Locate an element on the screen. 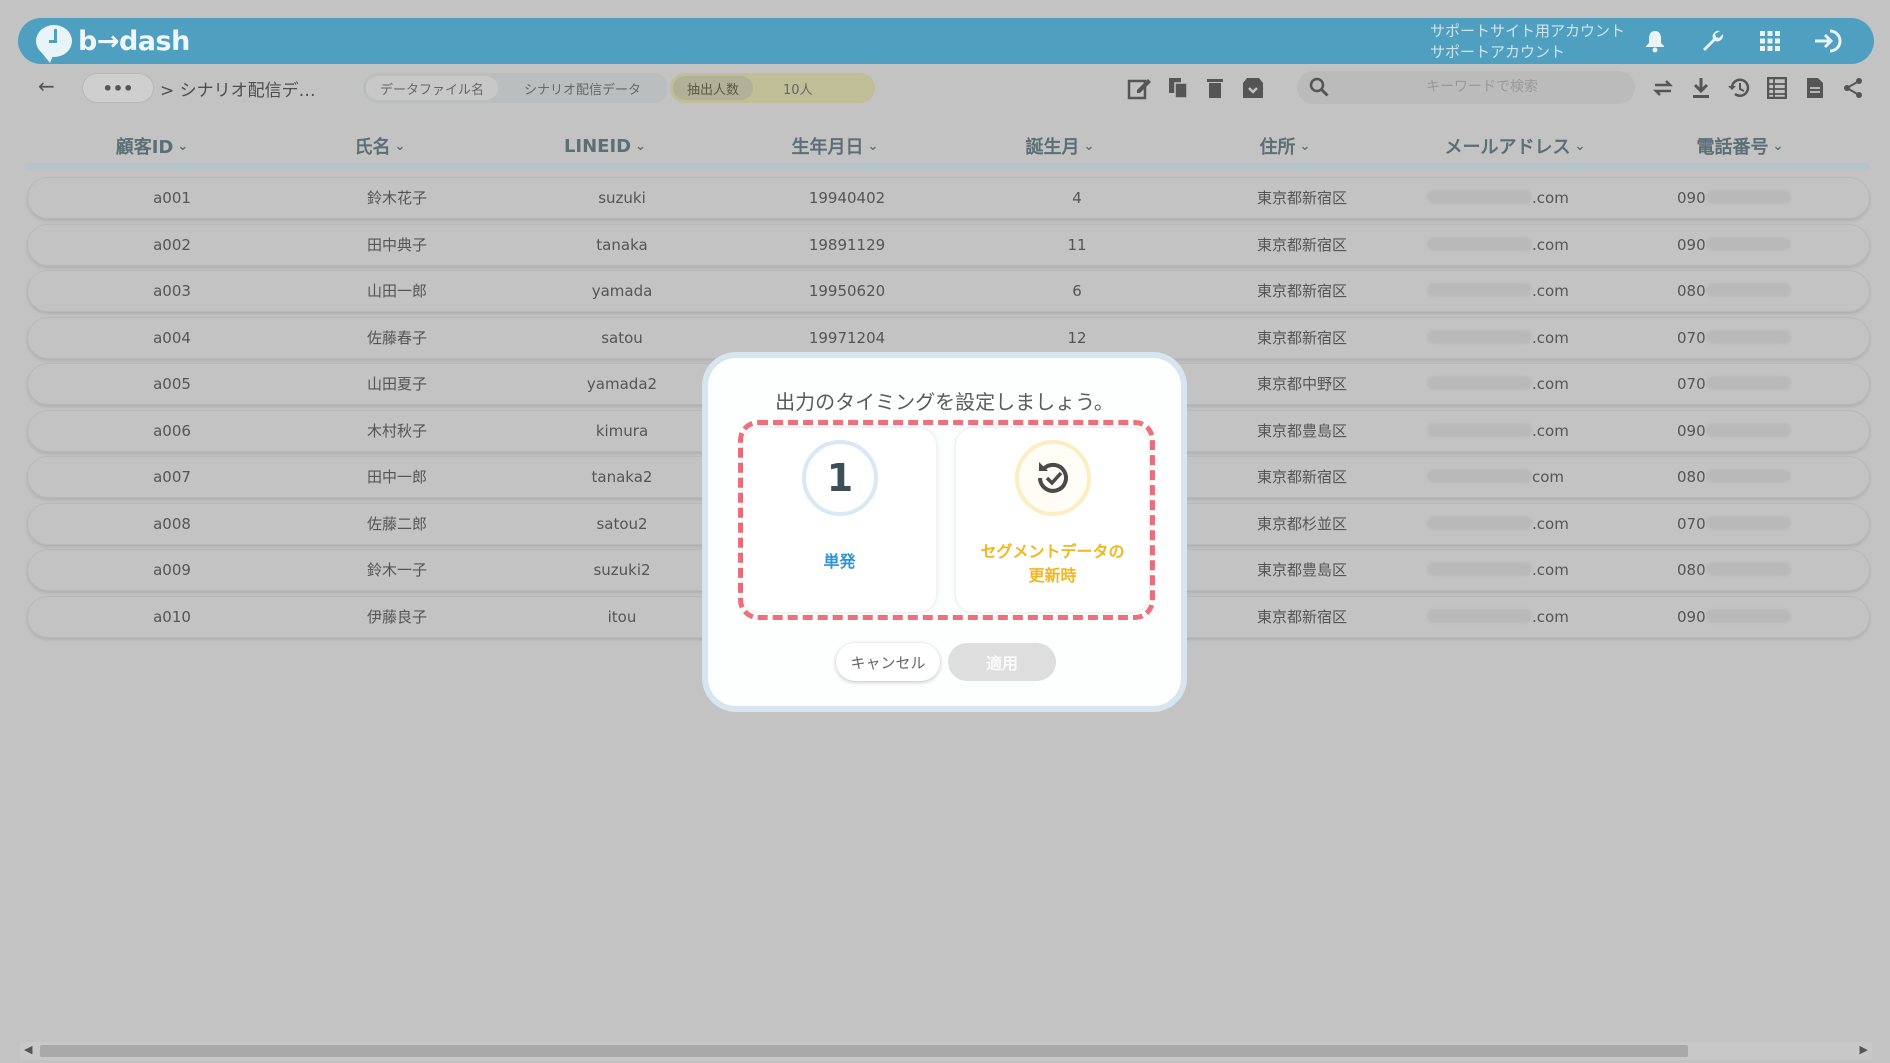 This screenshot has height=1063, width=1890. extract-count-badge: 抽出人数 10人 is located at coordinates (772, 88).